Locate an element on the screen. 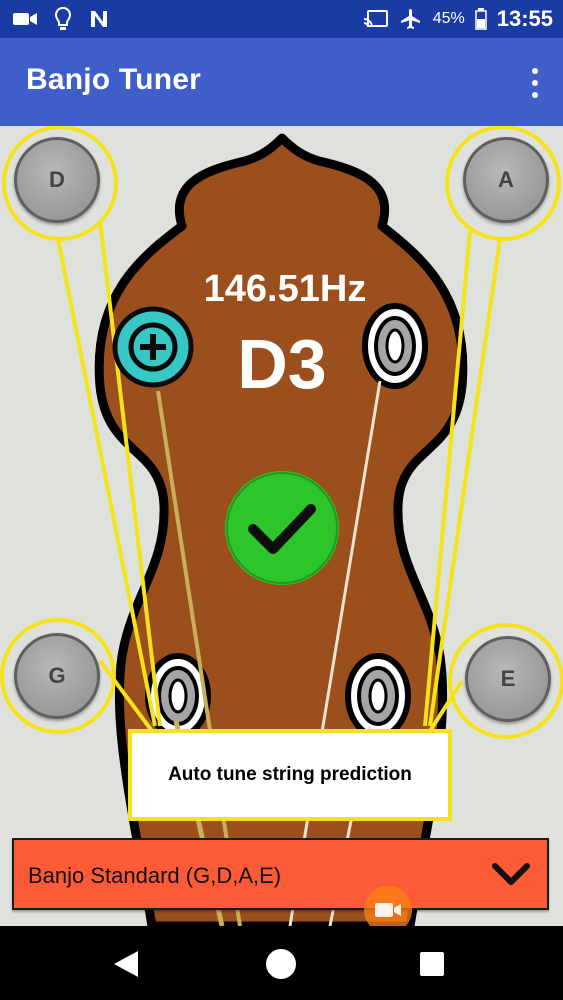  peg-label: E is located at coordinates (508, 678).